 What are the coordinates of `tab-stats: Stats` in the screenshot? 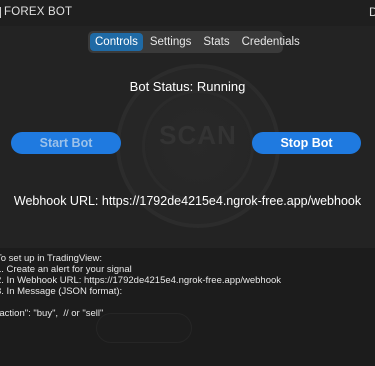 It's located at (216, 42).